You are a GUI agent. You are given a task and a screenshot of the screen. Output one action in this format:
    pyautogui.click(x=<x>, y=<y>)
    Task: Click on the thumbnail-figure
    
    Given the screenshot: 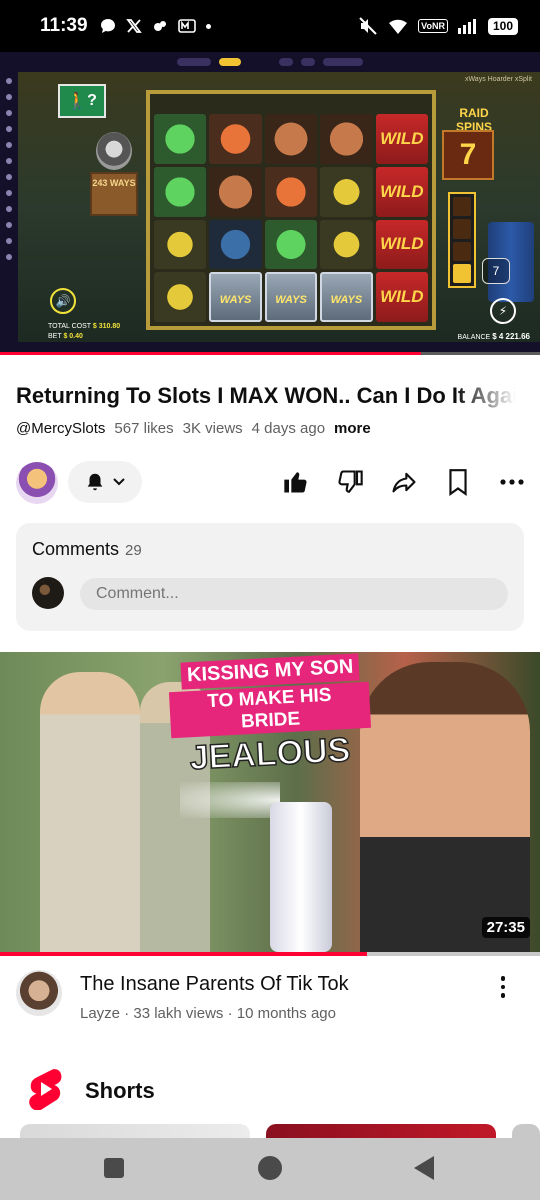 What is the action you would take?
    pyautogui.click(x=445, y=808)
    